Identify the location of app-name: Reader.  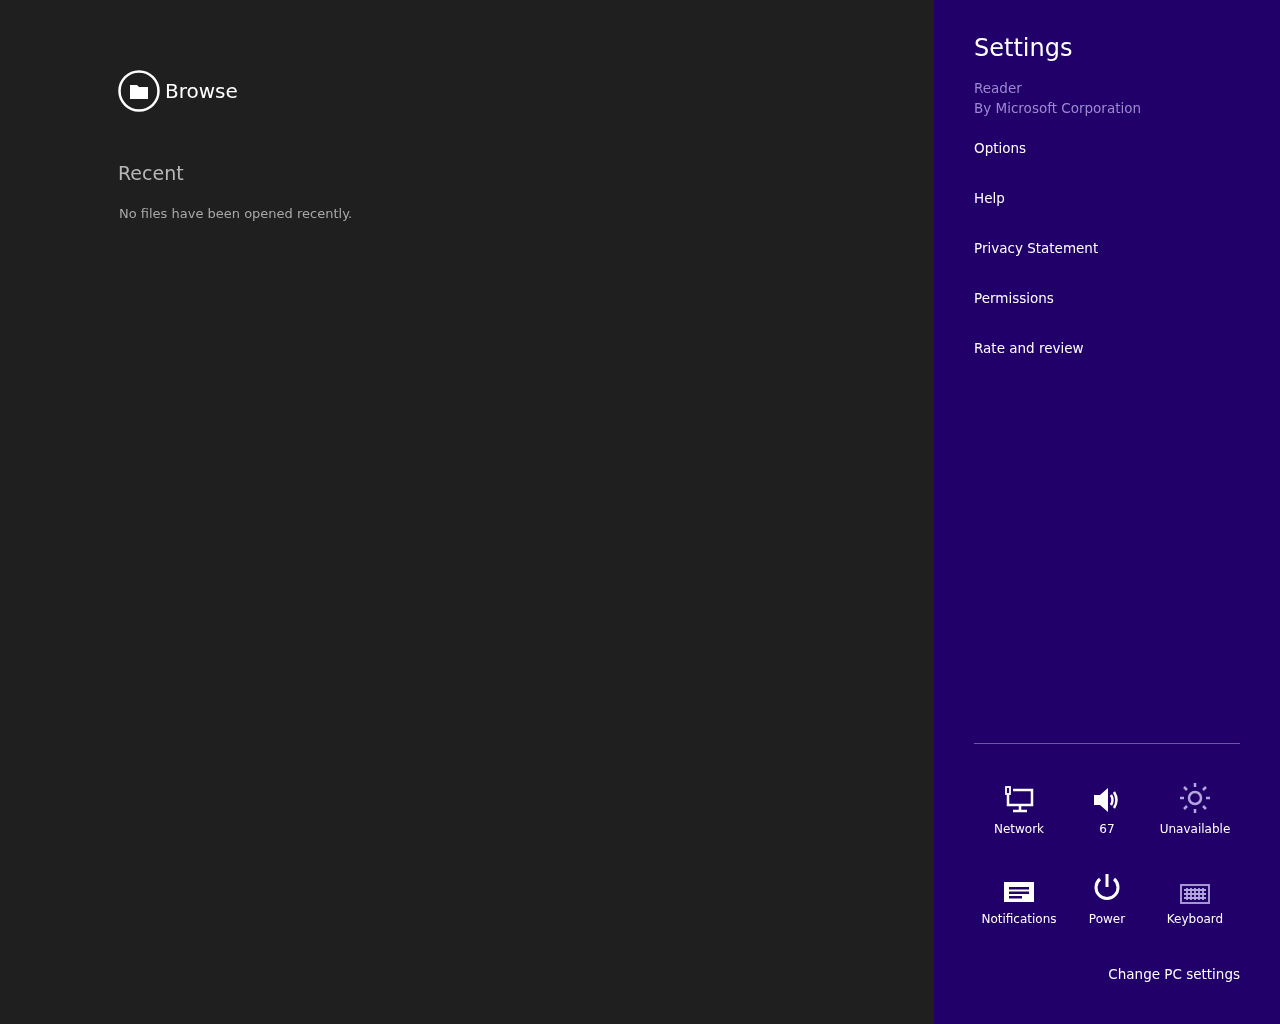
(998, 88).